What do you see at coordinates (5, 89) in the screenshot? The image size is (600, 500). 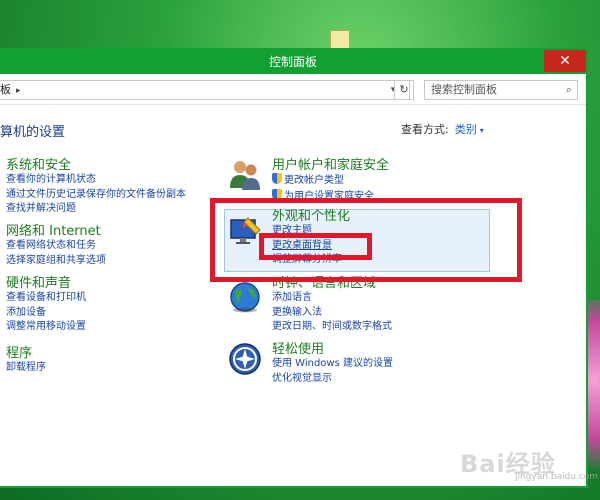 I see `breadcrumb: 板` at bounding box center [5, 89].